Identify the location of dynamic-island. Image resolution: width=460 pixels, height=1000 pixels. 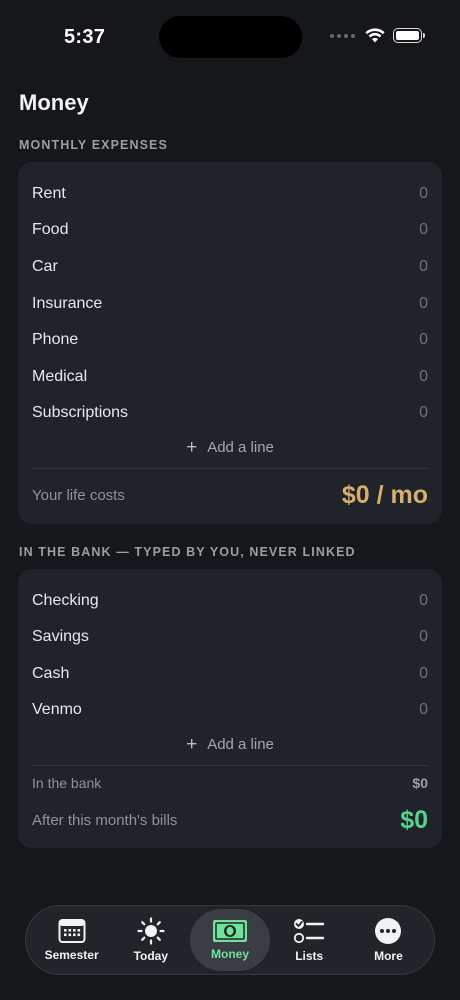
(230, 37).